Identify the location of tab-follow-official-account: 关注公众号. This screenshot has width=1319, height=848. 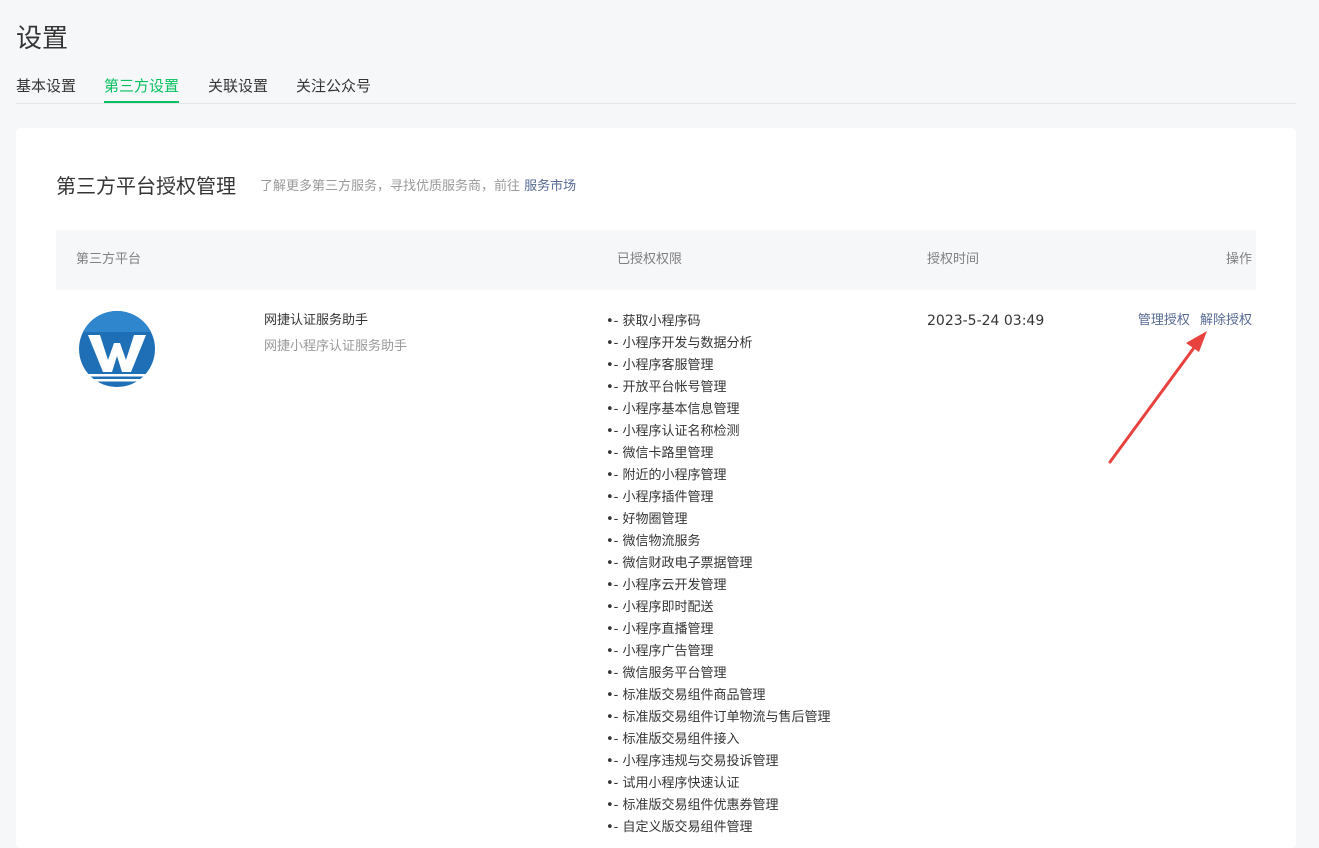
(333, 87).